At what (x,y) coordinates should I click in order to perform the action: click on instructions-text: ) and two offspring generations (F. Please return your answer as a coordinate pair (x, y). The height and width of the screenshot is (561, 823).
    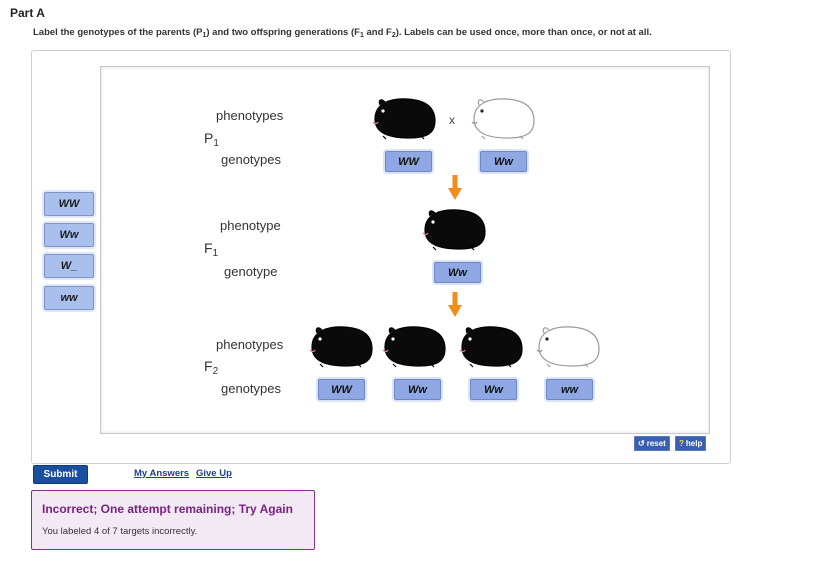
    Looking at the image, I should click on (283, 32).